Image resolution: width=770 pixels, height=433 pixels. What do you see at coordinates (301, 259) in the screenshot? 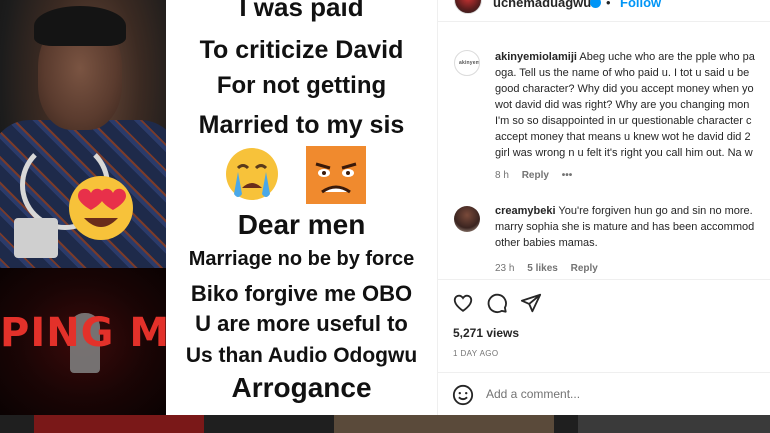
I see `caption-line: Marriage no be by force` at bounding box center [301, 259].